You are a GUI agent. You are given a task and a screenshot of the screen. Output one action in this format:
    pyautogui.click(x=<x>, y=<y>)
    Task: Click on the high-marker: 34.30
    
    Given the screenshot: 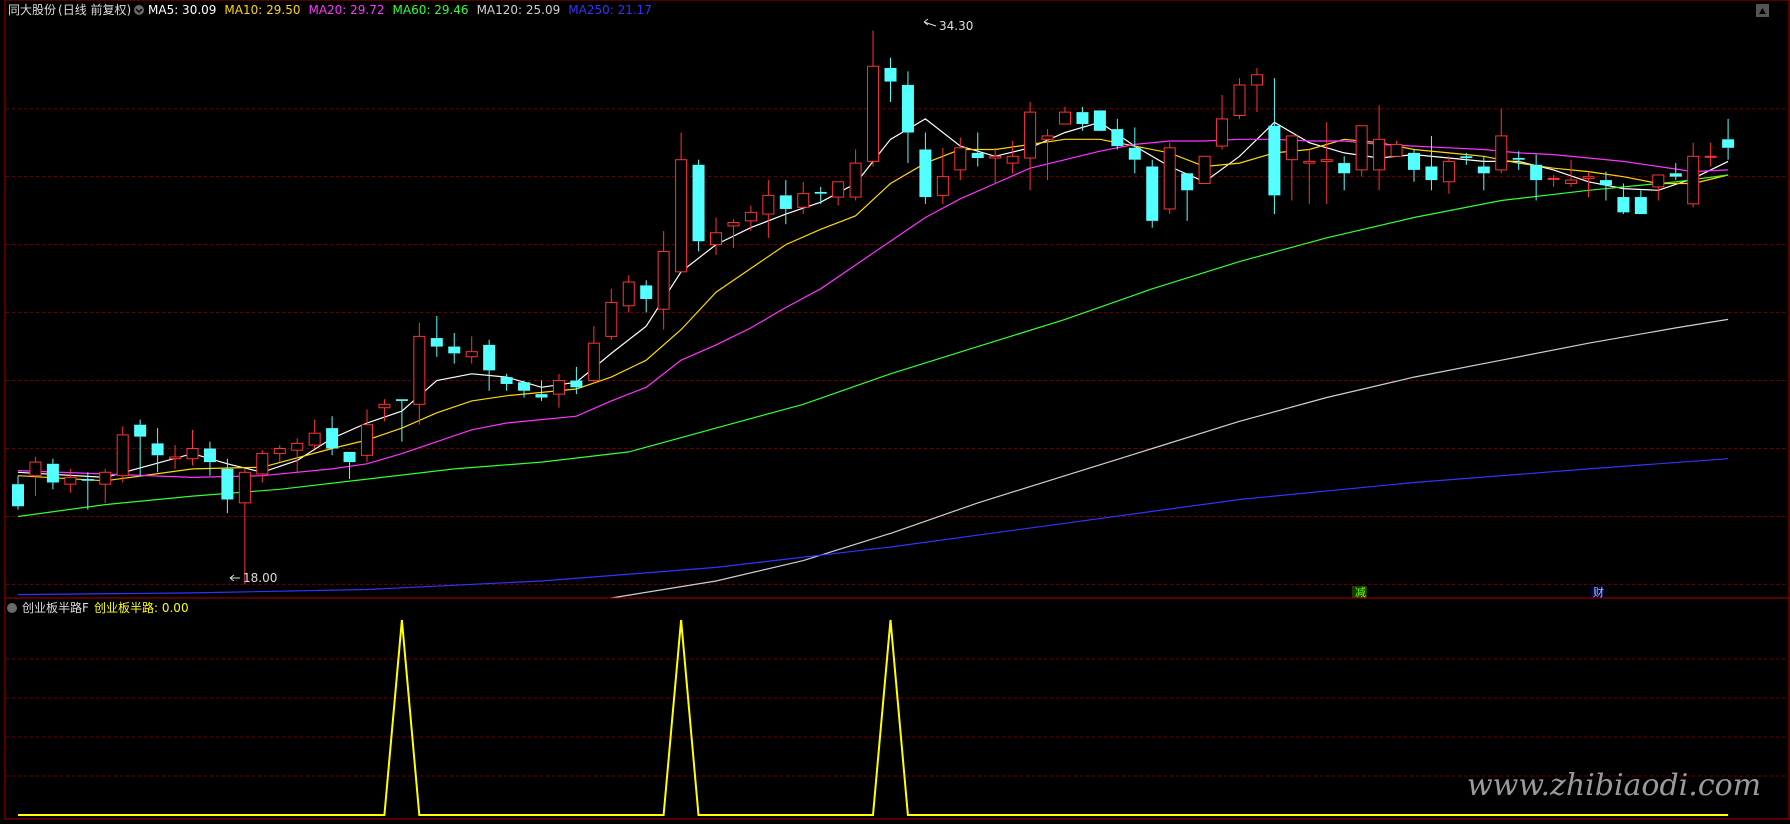 What is the action you would take?
    pyautogui.click(x=956, y=26)
    